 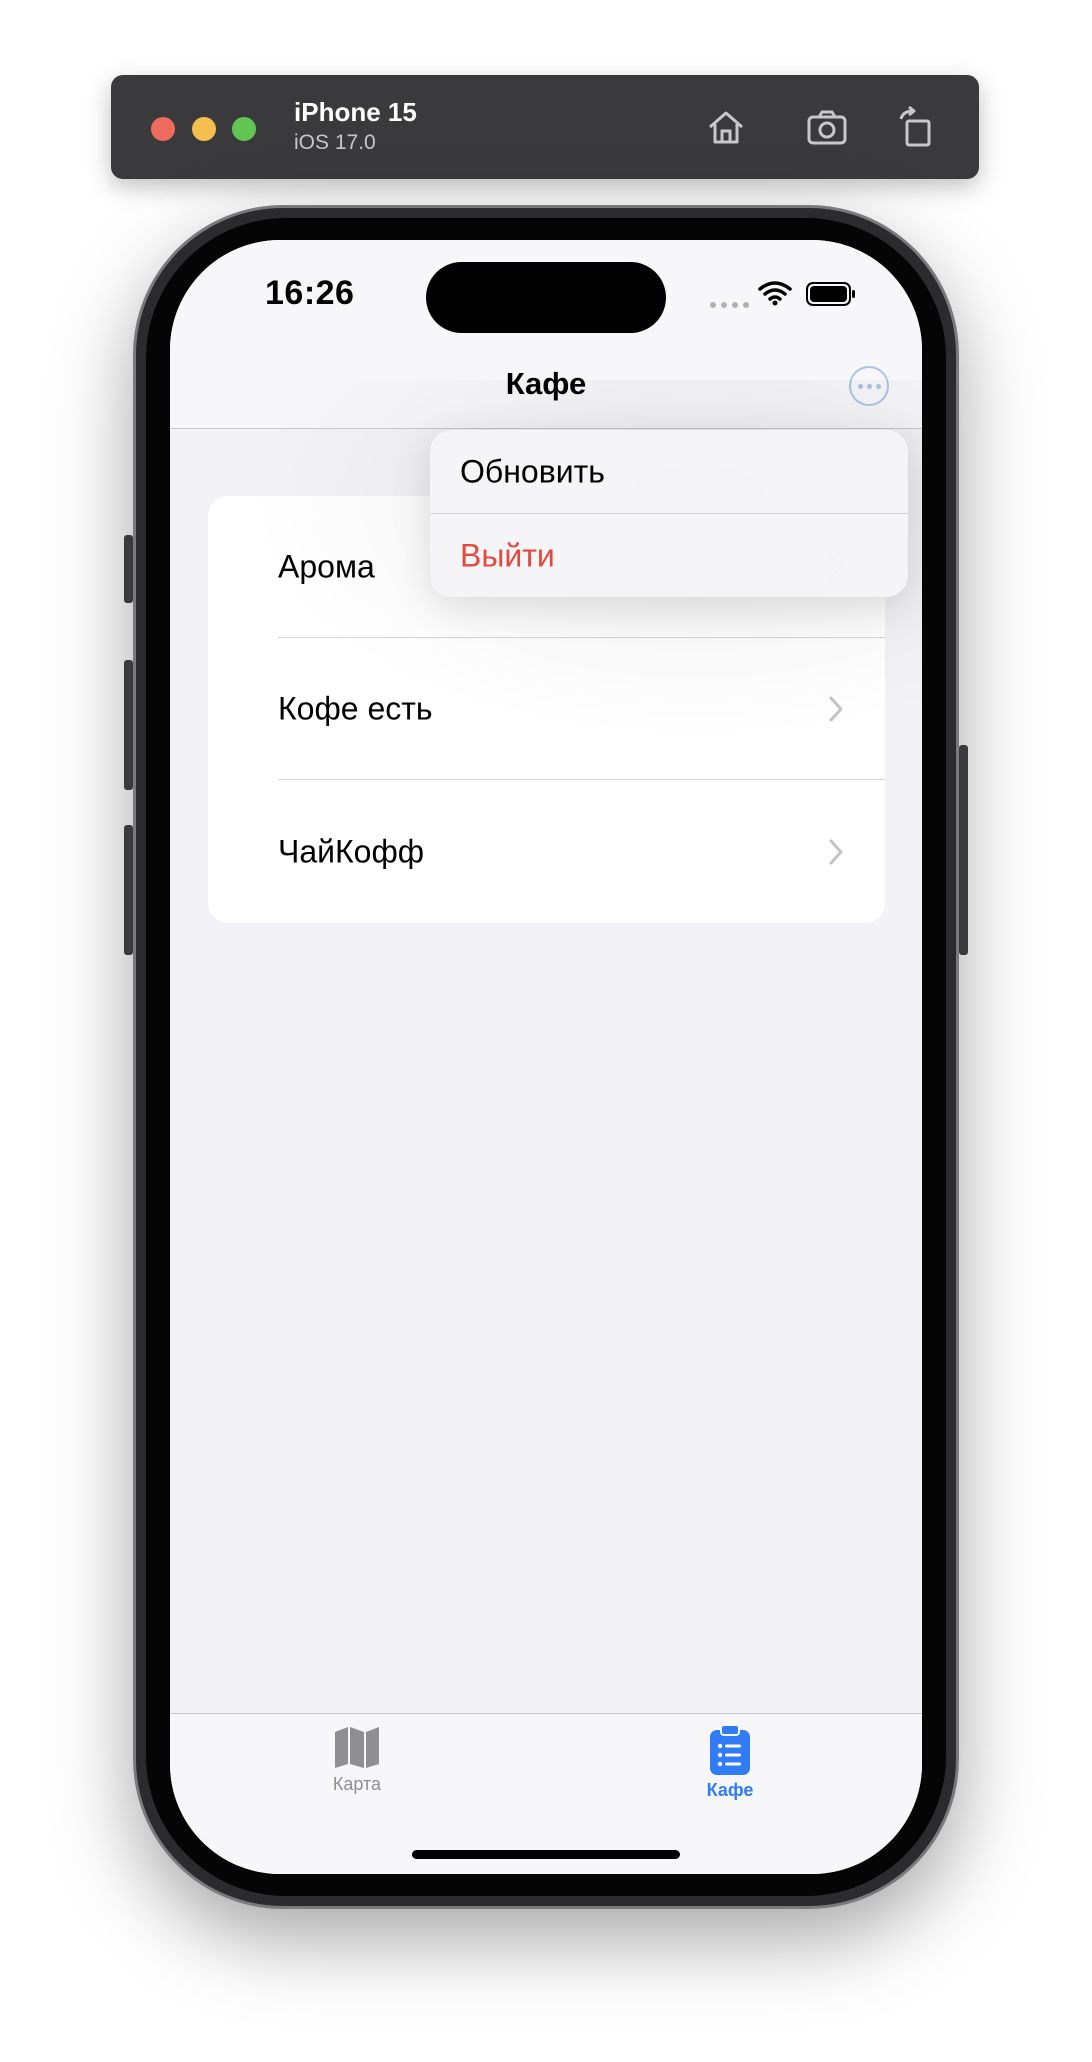 What do you see at coordinates (351, 851) in the screenshot?
I see `list-item-label: ЧайКофф` at bounding box center [351, 851].